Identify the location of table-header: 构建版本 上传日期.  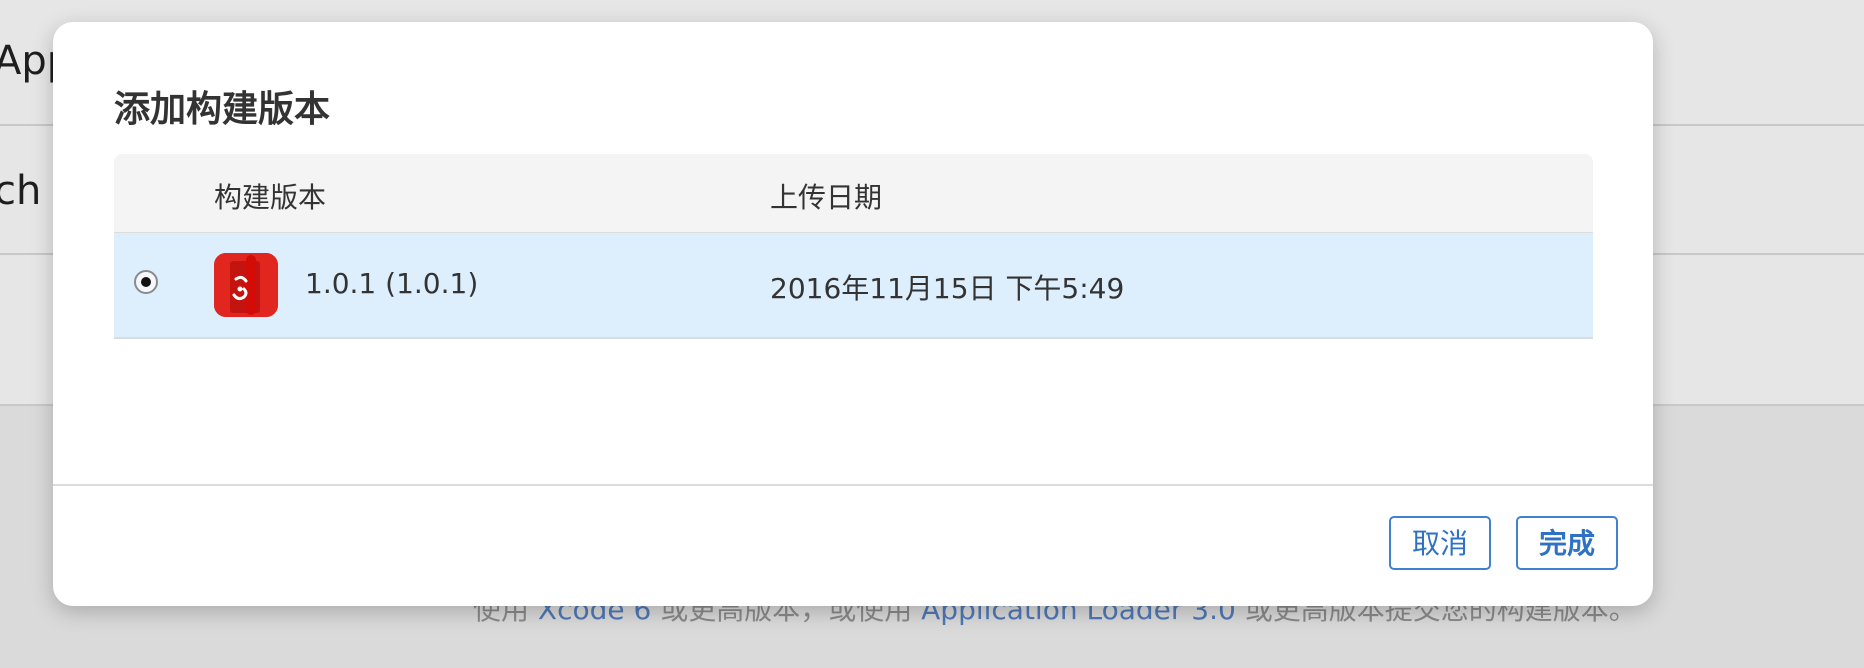
(853, 193).